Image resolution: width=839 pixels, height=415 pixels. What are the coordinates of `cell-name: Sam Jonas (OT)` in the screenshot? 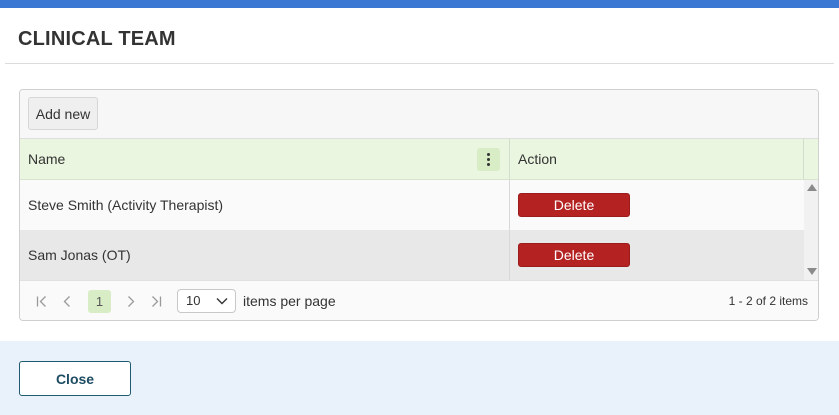 It's located at (265, 255).